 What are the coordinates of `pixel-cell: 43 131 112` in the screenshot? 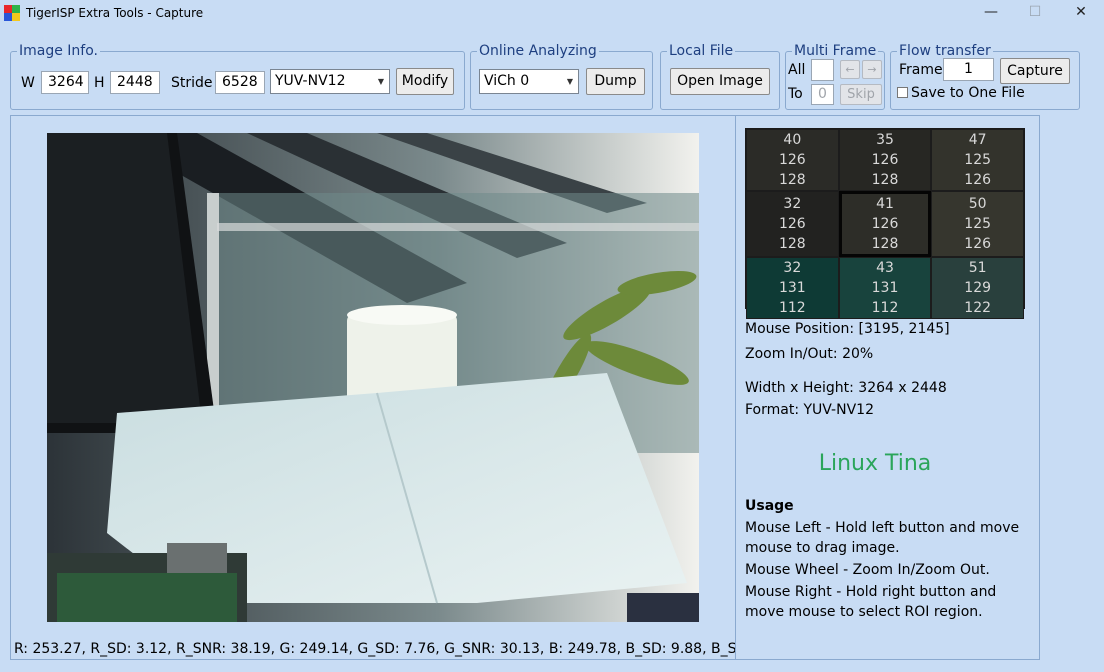 It's located at (885, 288).